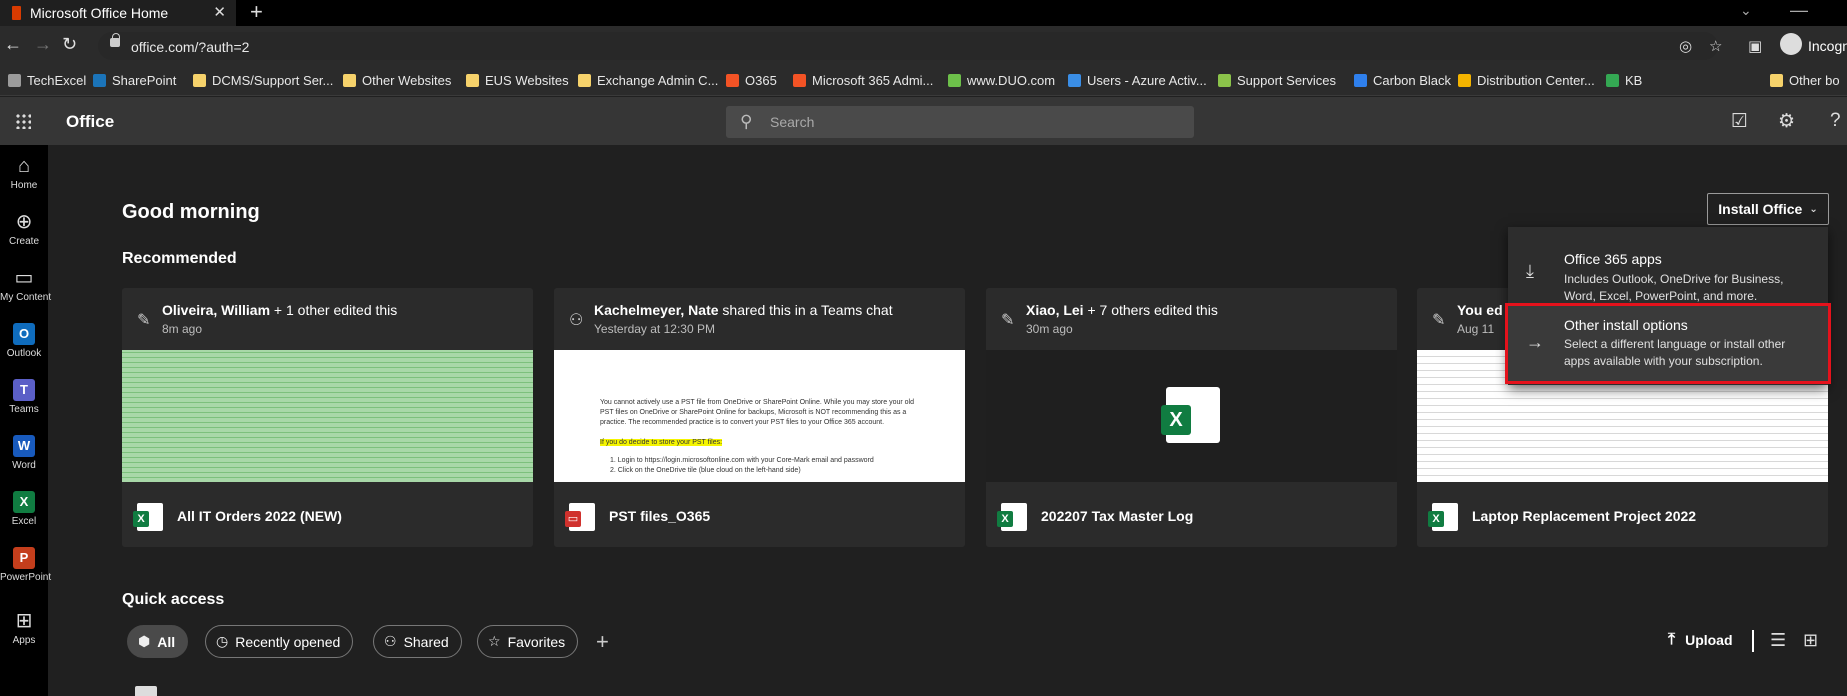 The image size is (1847, 696). What do you see at coordinates (219, 12) in the screenshot?
I see `tab-close-icon: ✕` at bounding box center [219, 12].